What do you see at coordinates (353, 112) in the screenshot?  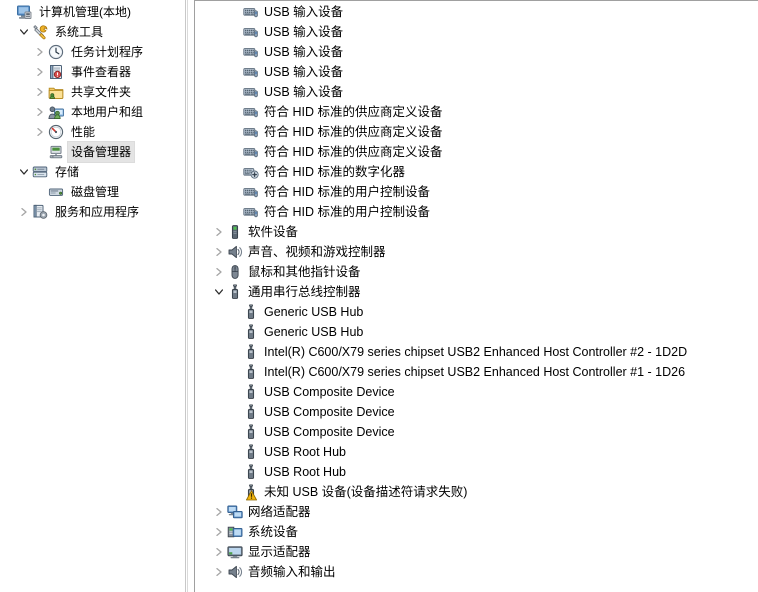 I see `device-label: 符合 HID 标准的供应商定义设备` at bounding box center [353, 112].